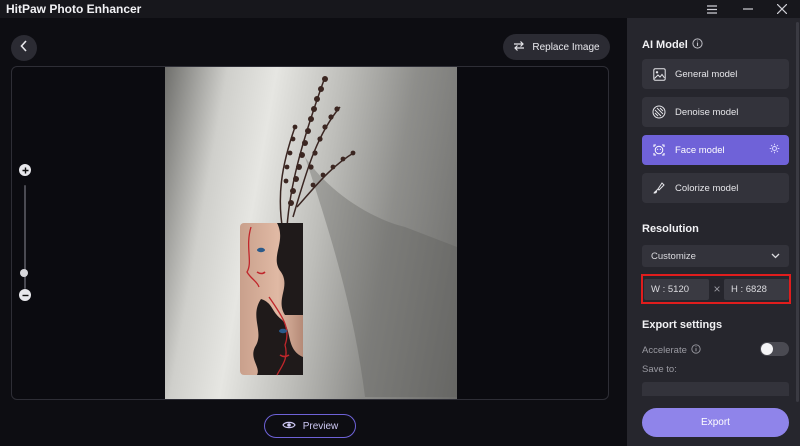 This screenshot has width=800, height=446. I want to click on zoom-in-button, so click(25, 170).